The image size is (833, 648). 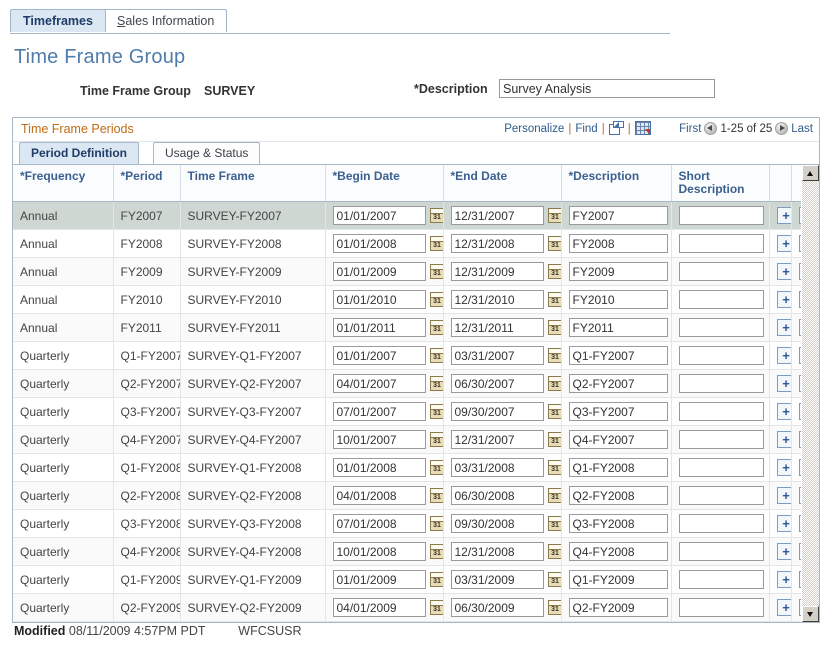 I want to click on scroll-up-button, so click(x=810, y=173).